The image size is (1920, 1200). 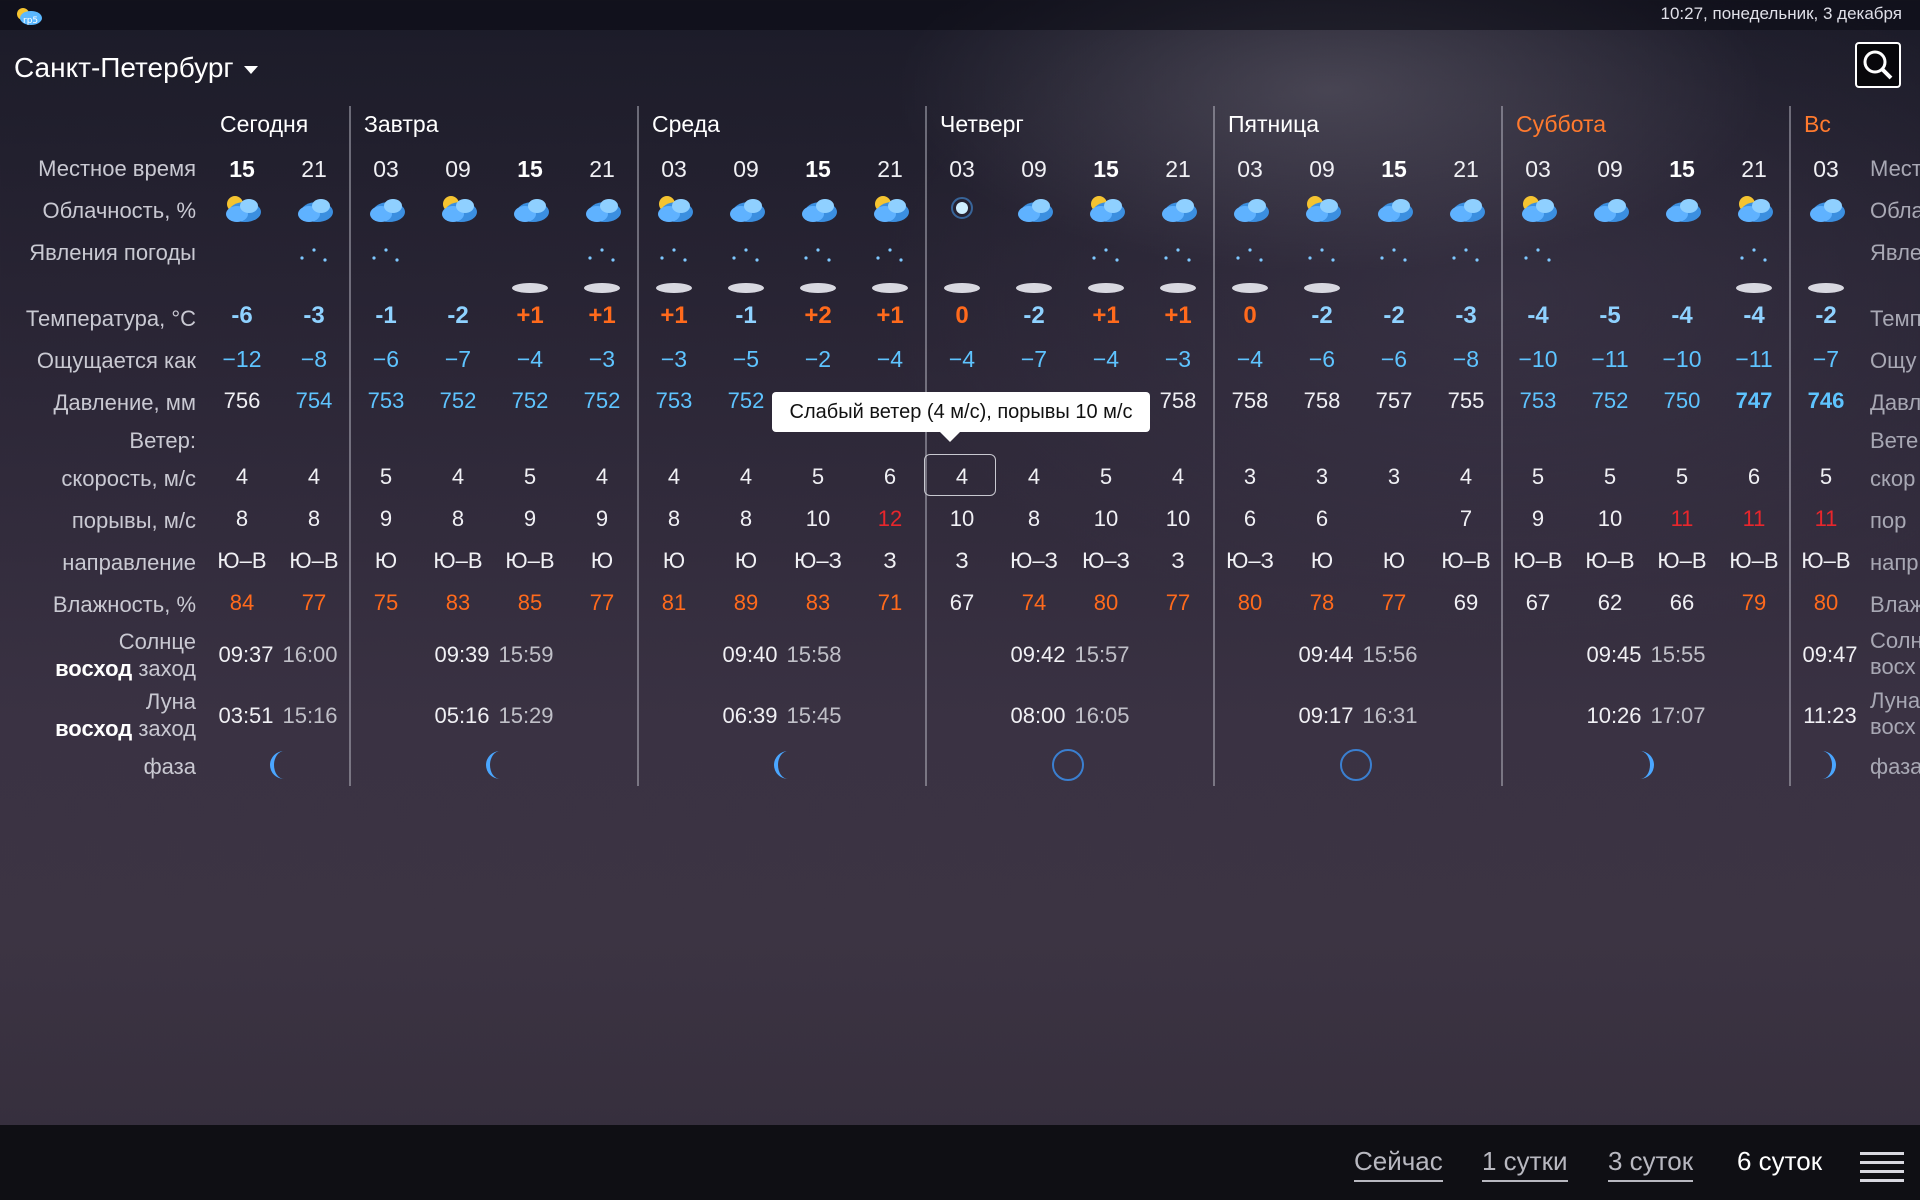 I want to click on temperature-cell: -4, so click(x=1682, y=315).